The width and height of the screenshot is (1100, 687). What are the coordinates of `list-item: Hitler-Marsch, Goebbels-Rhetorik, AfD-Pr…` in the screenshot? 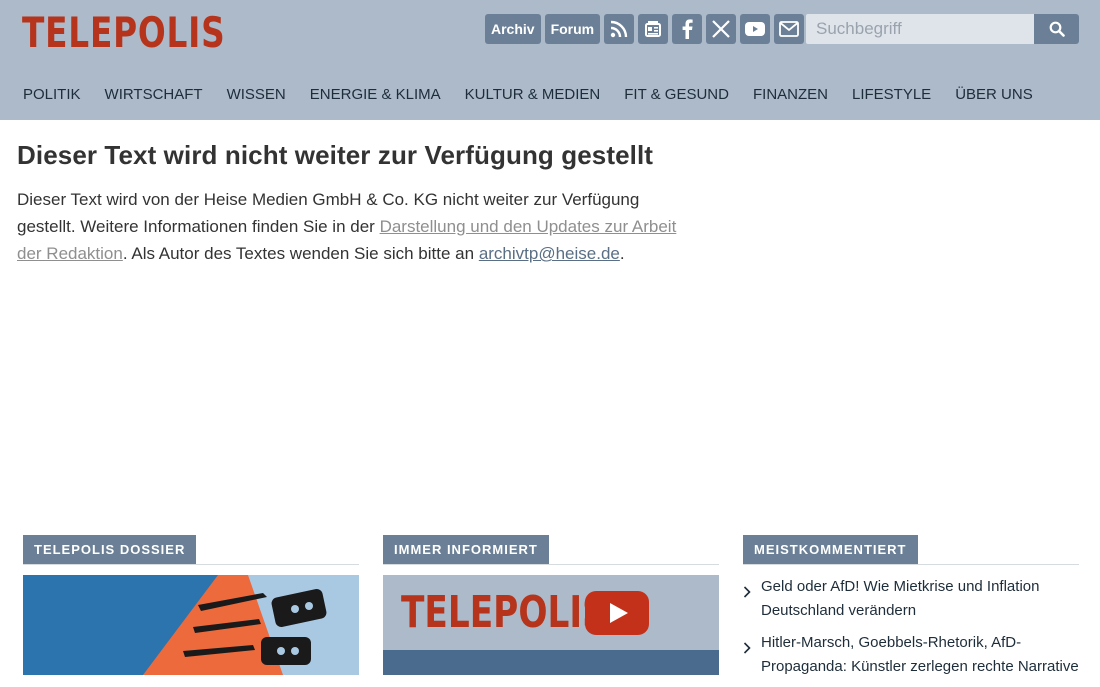 It's located at (911, 655).